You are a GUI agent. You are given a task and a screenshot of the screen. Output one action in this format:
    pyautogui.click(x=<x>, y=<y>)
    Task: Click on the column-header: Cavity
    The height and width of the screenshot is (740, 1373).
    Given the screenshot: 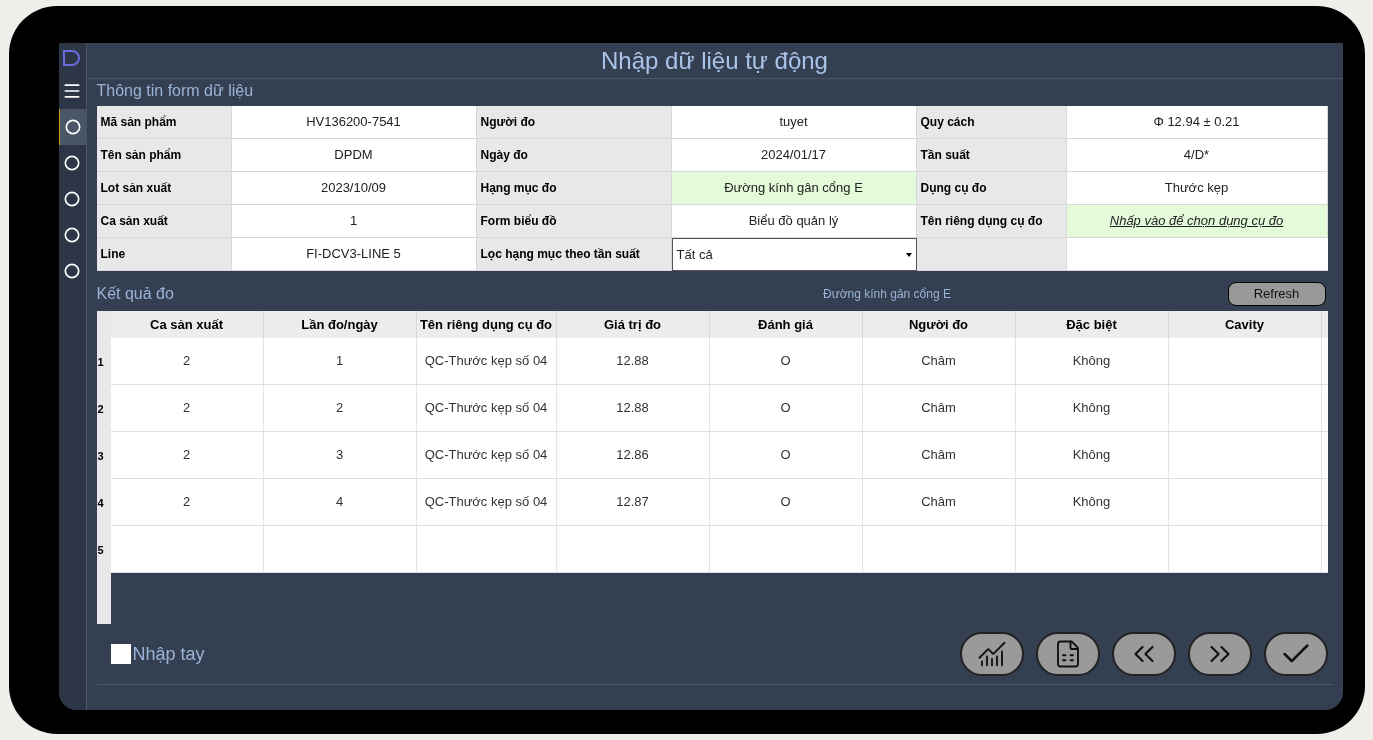 What is the action you would take?
    pyautogui.click(x=1245, y=324)
    